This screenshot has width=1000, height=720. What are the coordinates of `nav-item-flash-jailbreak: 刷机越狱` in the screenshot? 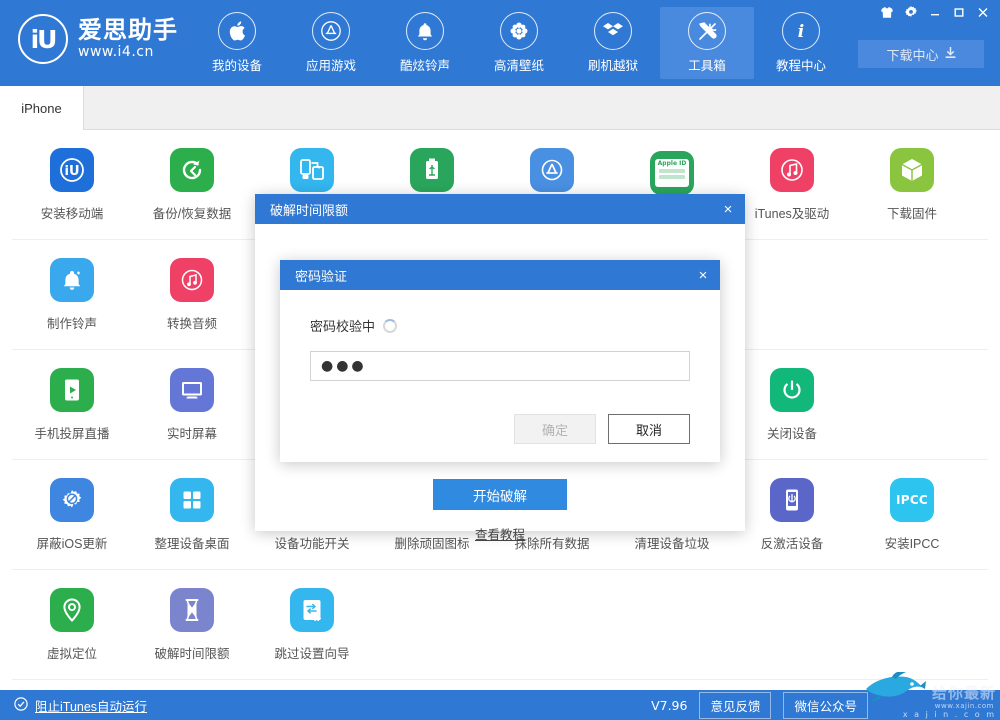 It's located at (613, 43).